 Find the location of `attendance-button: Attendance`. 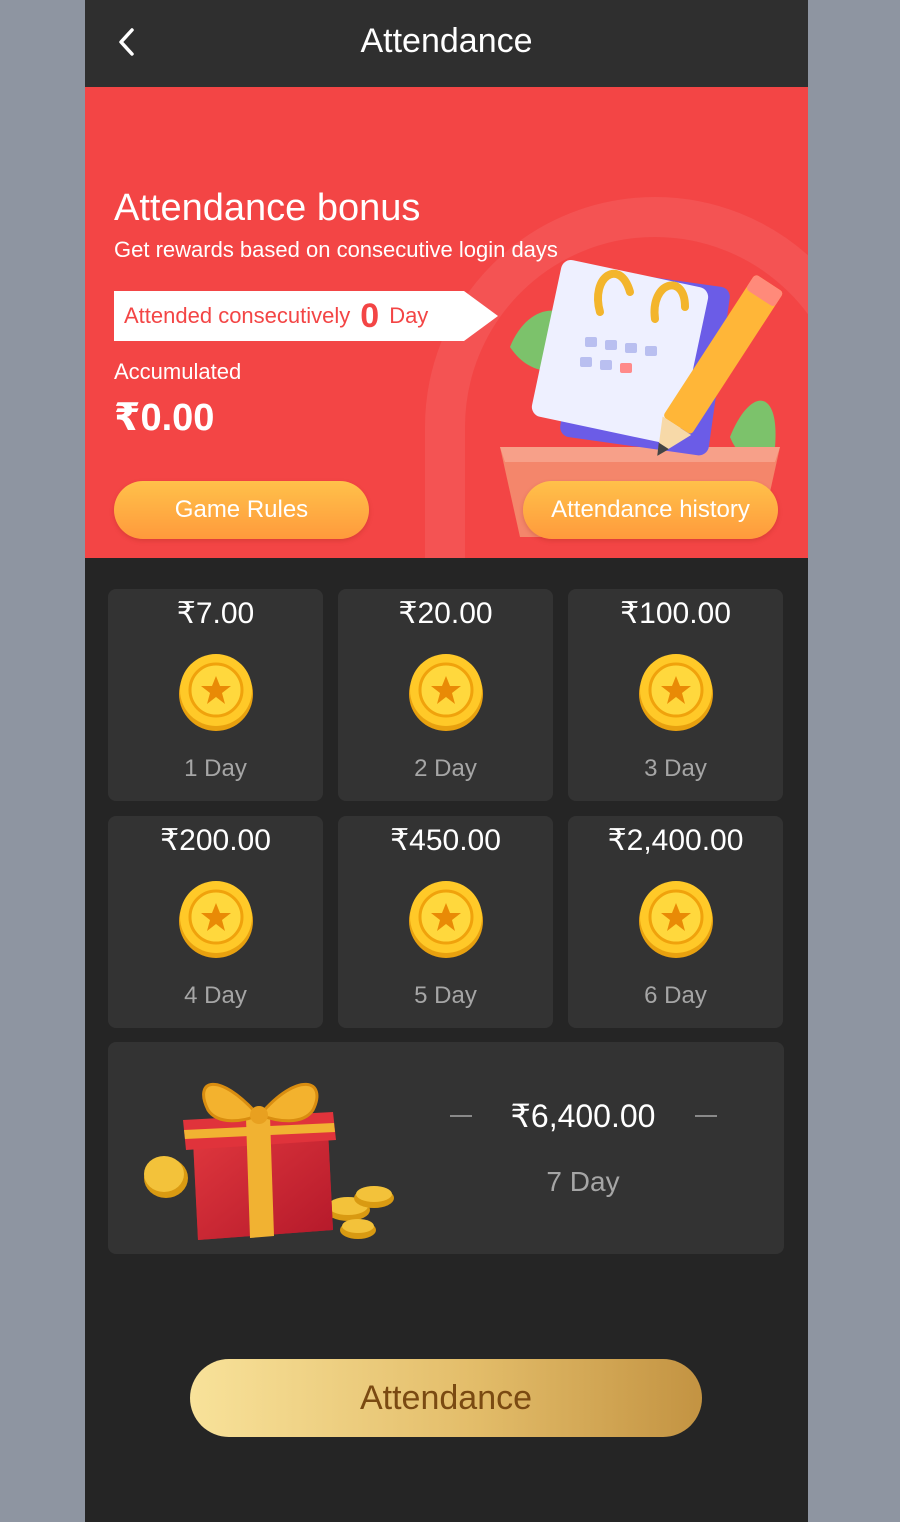

attendance-button: Attendance is located at coordinates (446, 1398).